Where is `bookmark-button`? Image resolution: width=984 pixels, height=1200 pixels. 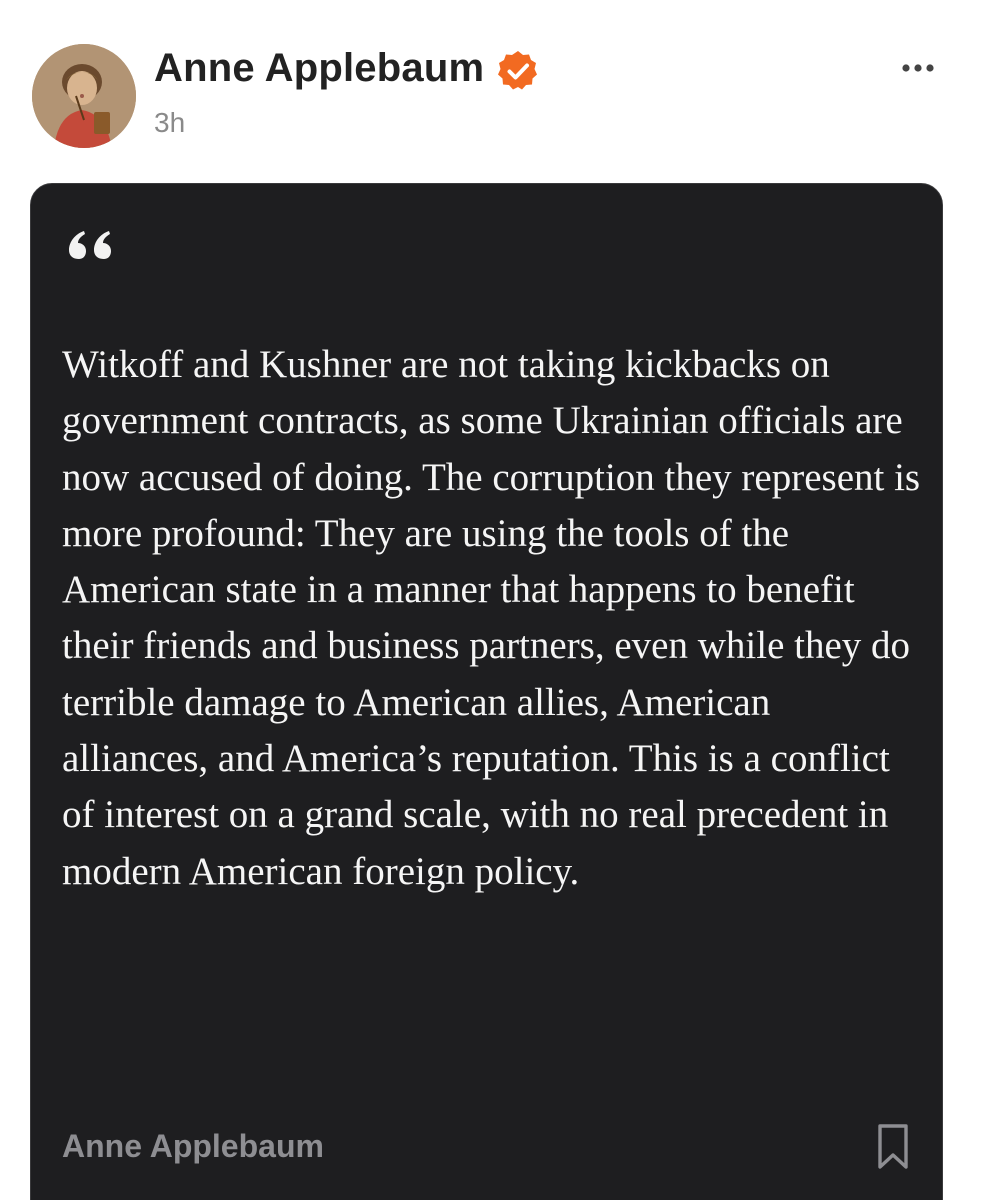 bookmark-button is located at coordinates (893, 1147).